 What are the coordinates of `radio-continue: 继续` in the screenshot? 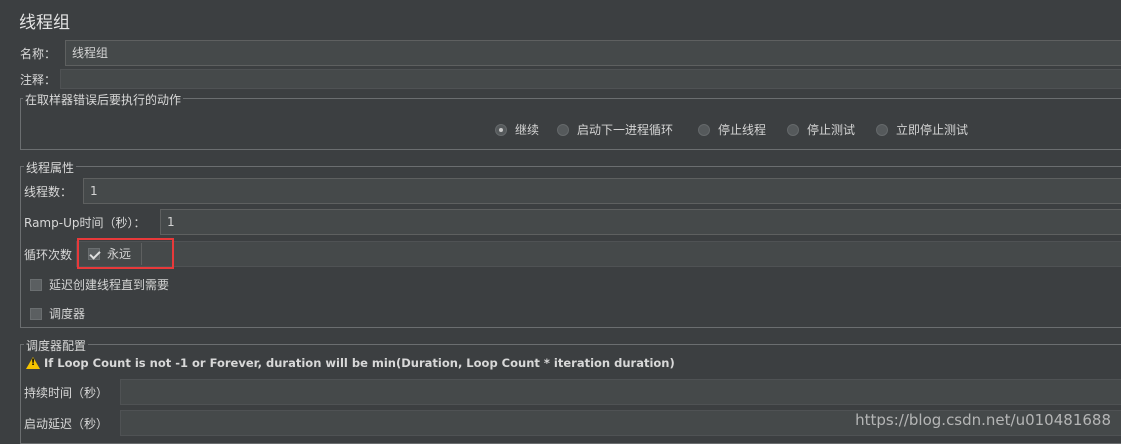 It's located at (517, 129).